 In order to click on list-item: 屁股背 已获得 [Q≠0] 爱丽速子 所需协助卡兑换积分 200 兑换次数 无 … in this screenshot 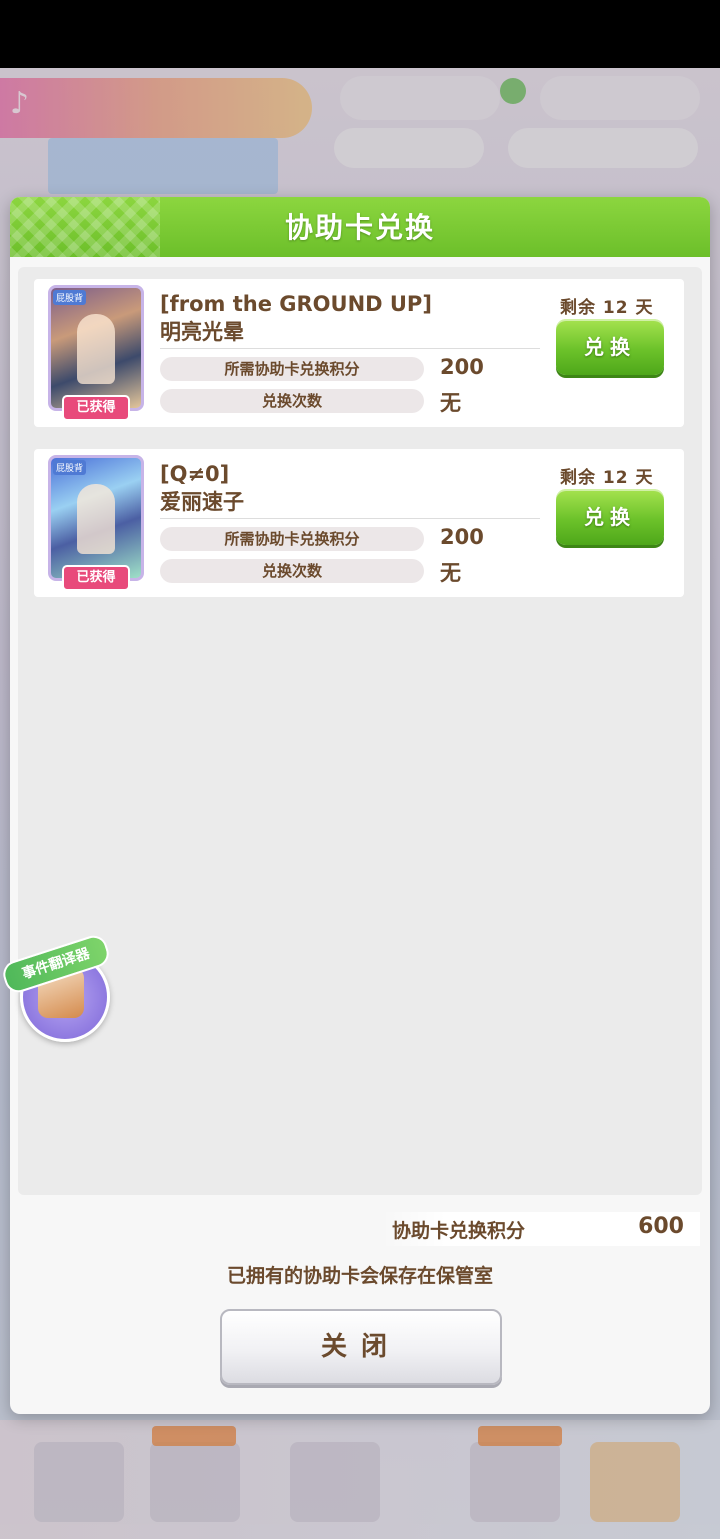, I will do `click(359, 523)`.